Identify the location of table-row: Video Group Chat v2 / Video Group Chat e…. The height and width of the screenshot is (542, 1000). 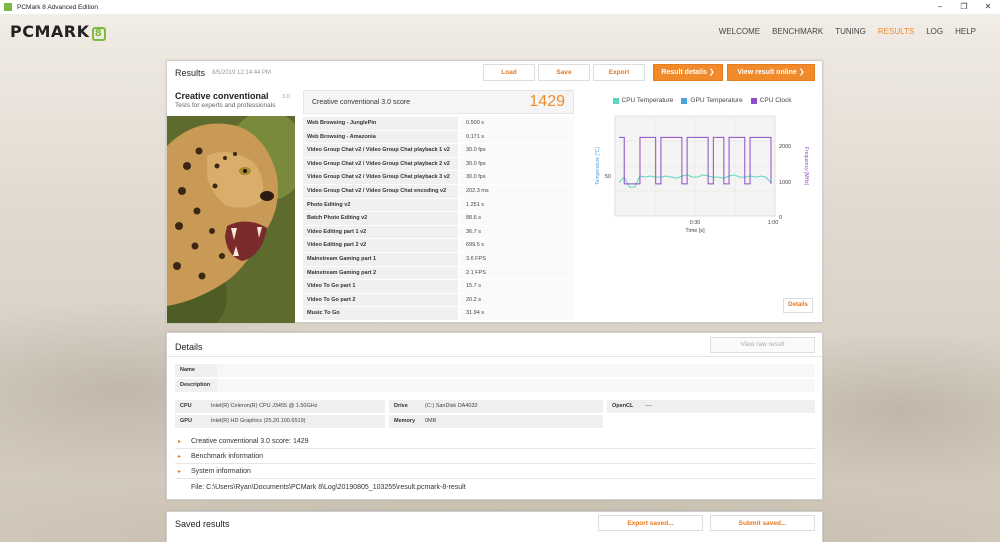
(438, 191).